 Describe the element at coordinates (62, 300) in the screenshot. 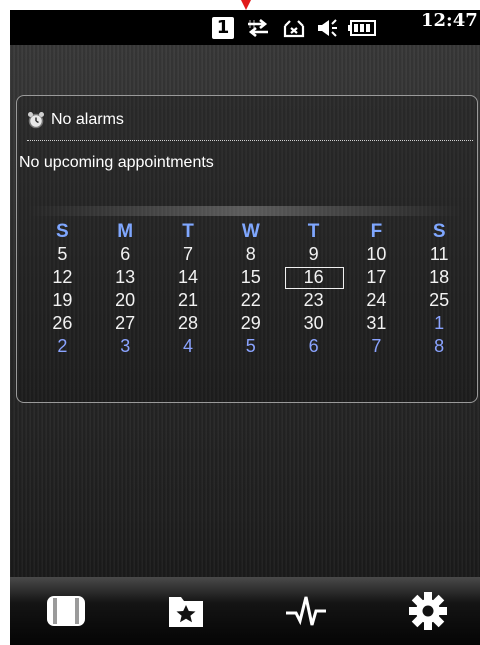

I see `calendar-day: 19` at that location.